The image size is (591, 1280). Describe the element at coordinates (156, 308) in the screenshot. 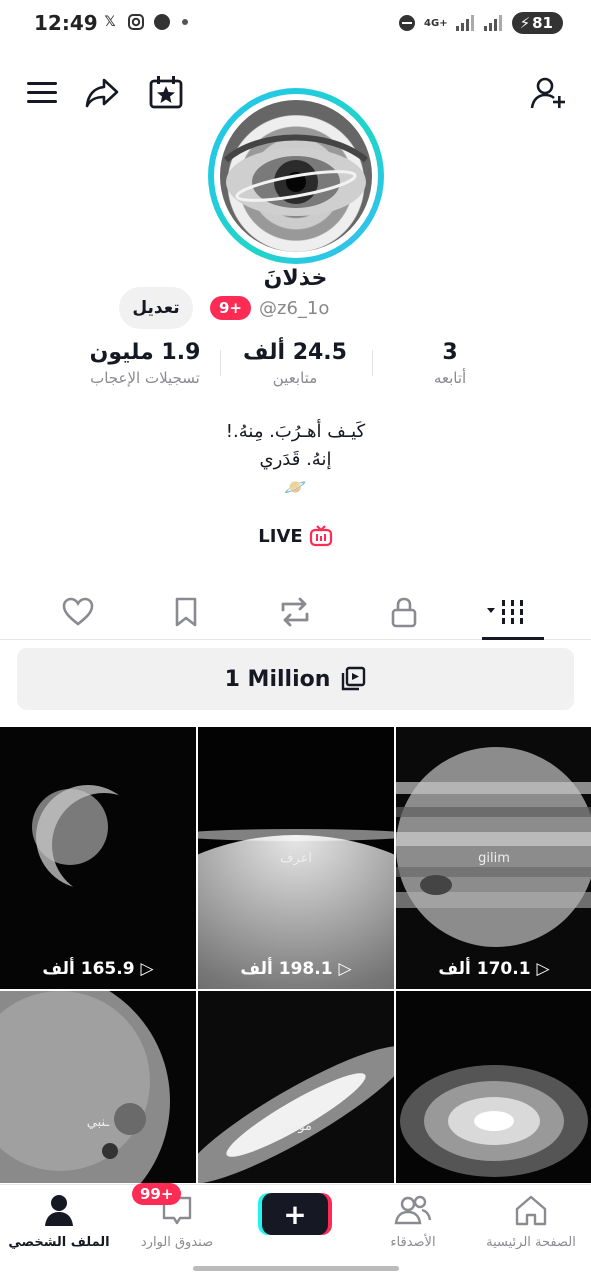

I see `edit-profile-button: تعديل` at that location.